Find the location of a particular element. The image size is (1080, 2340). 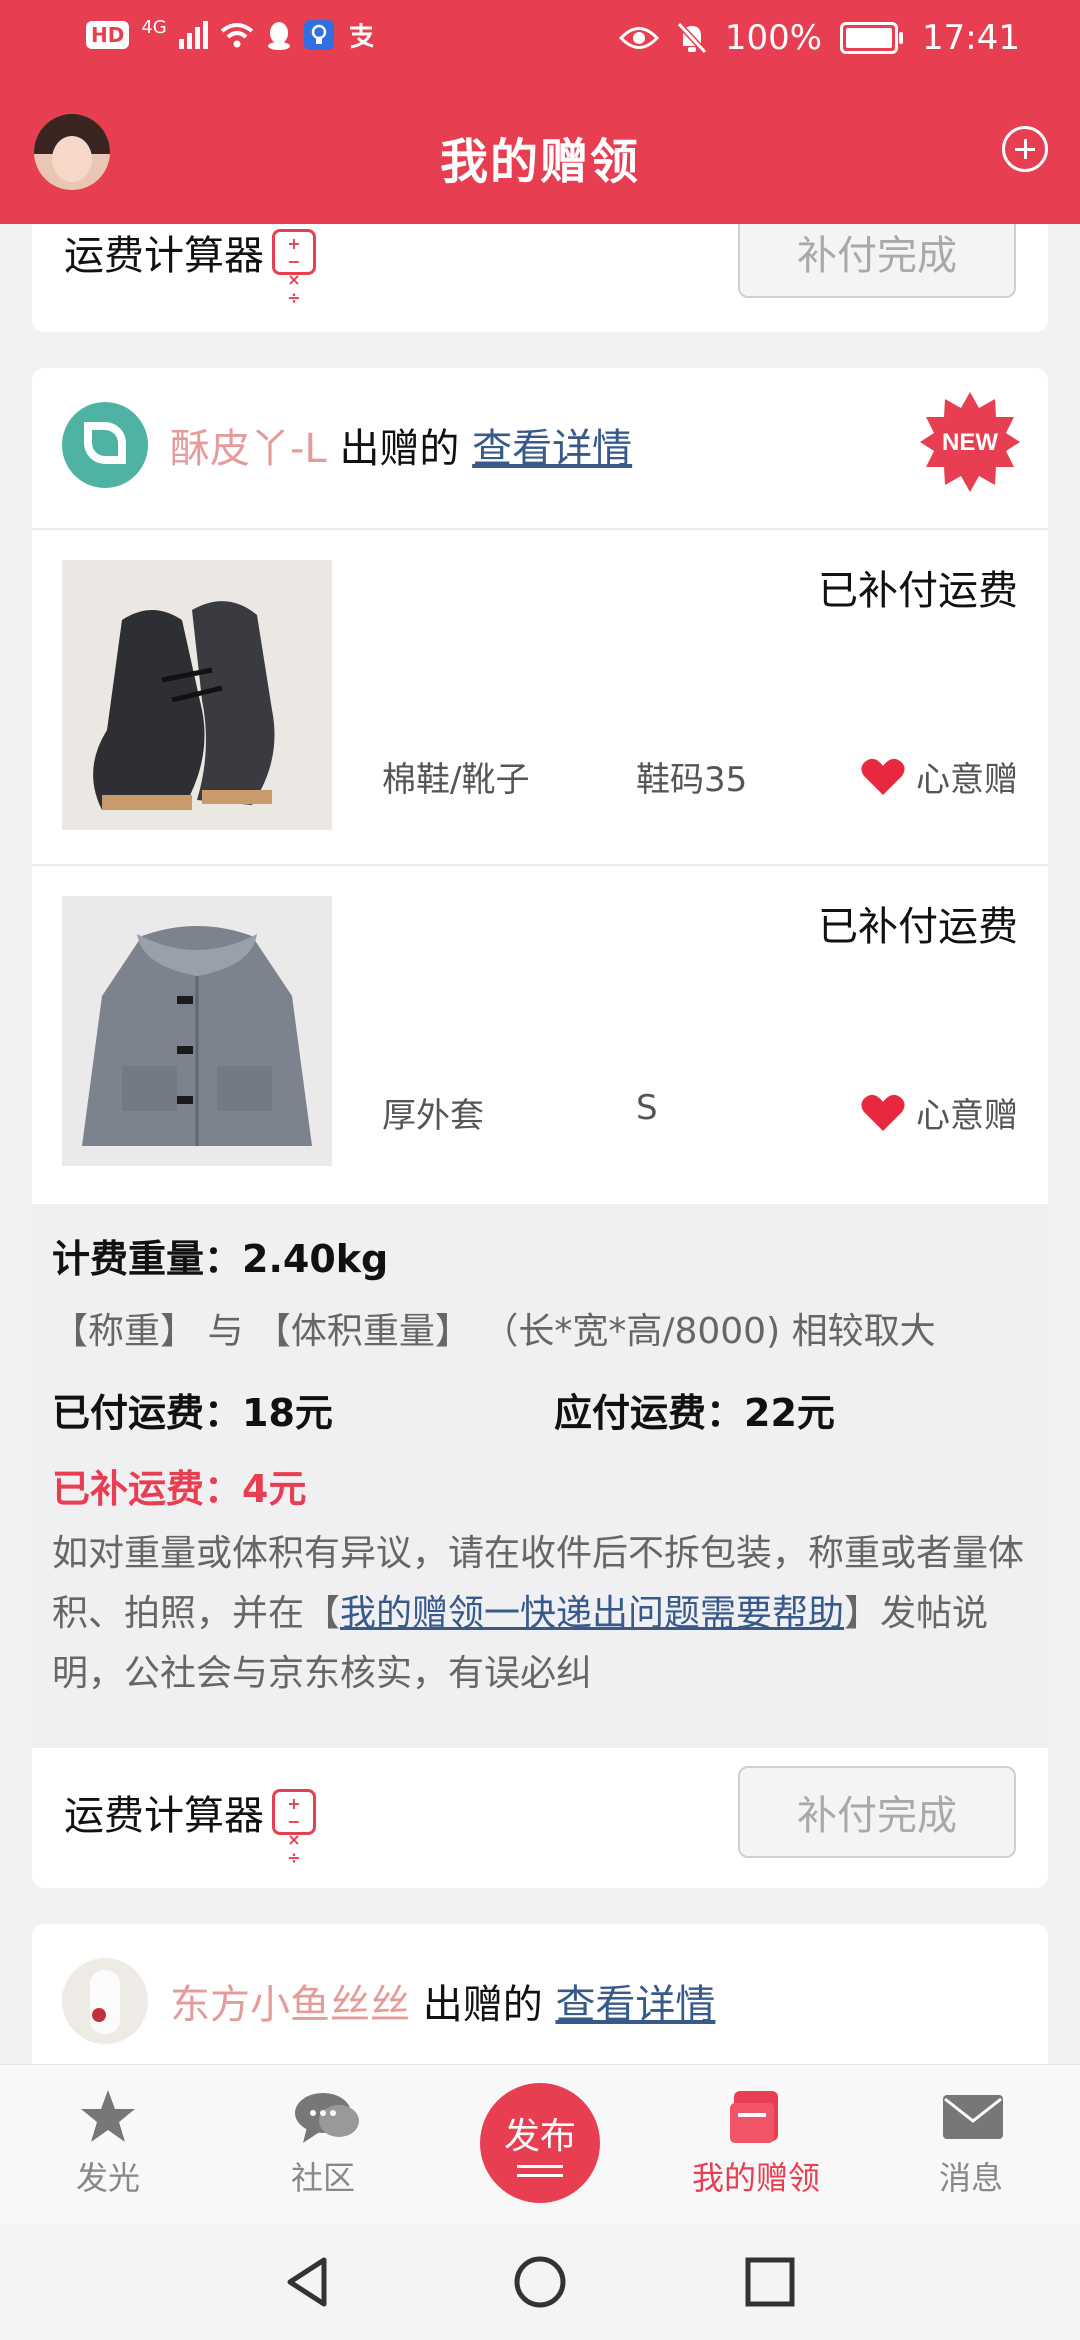

recents-icon is located at coordinates (770, 2282).